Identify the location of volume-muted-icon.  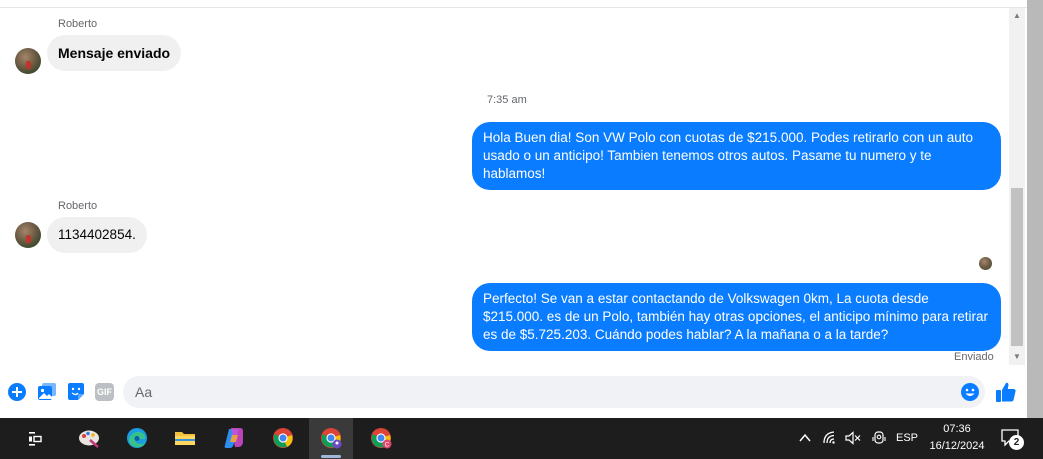
(853, 438).